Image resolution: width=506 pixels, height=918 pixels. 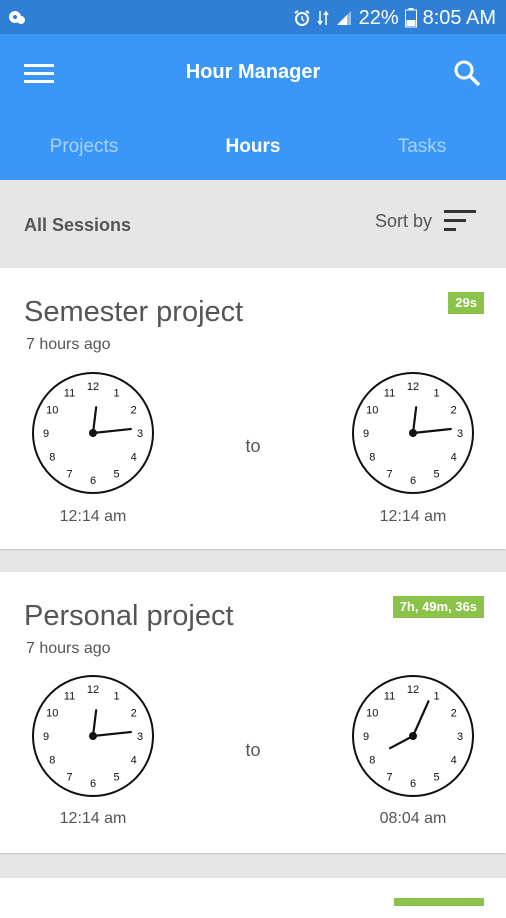 What do you see at coordinates (413, 516) in the screenshot?
I see `end-time: 12:14 am` at bounding box center [413, 516].